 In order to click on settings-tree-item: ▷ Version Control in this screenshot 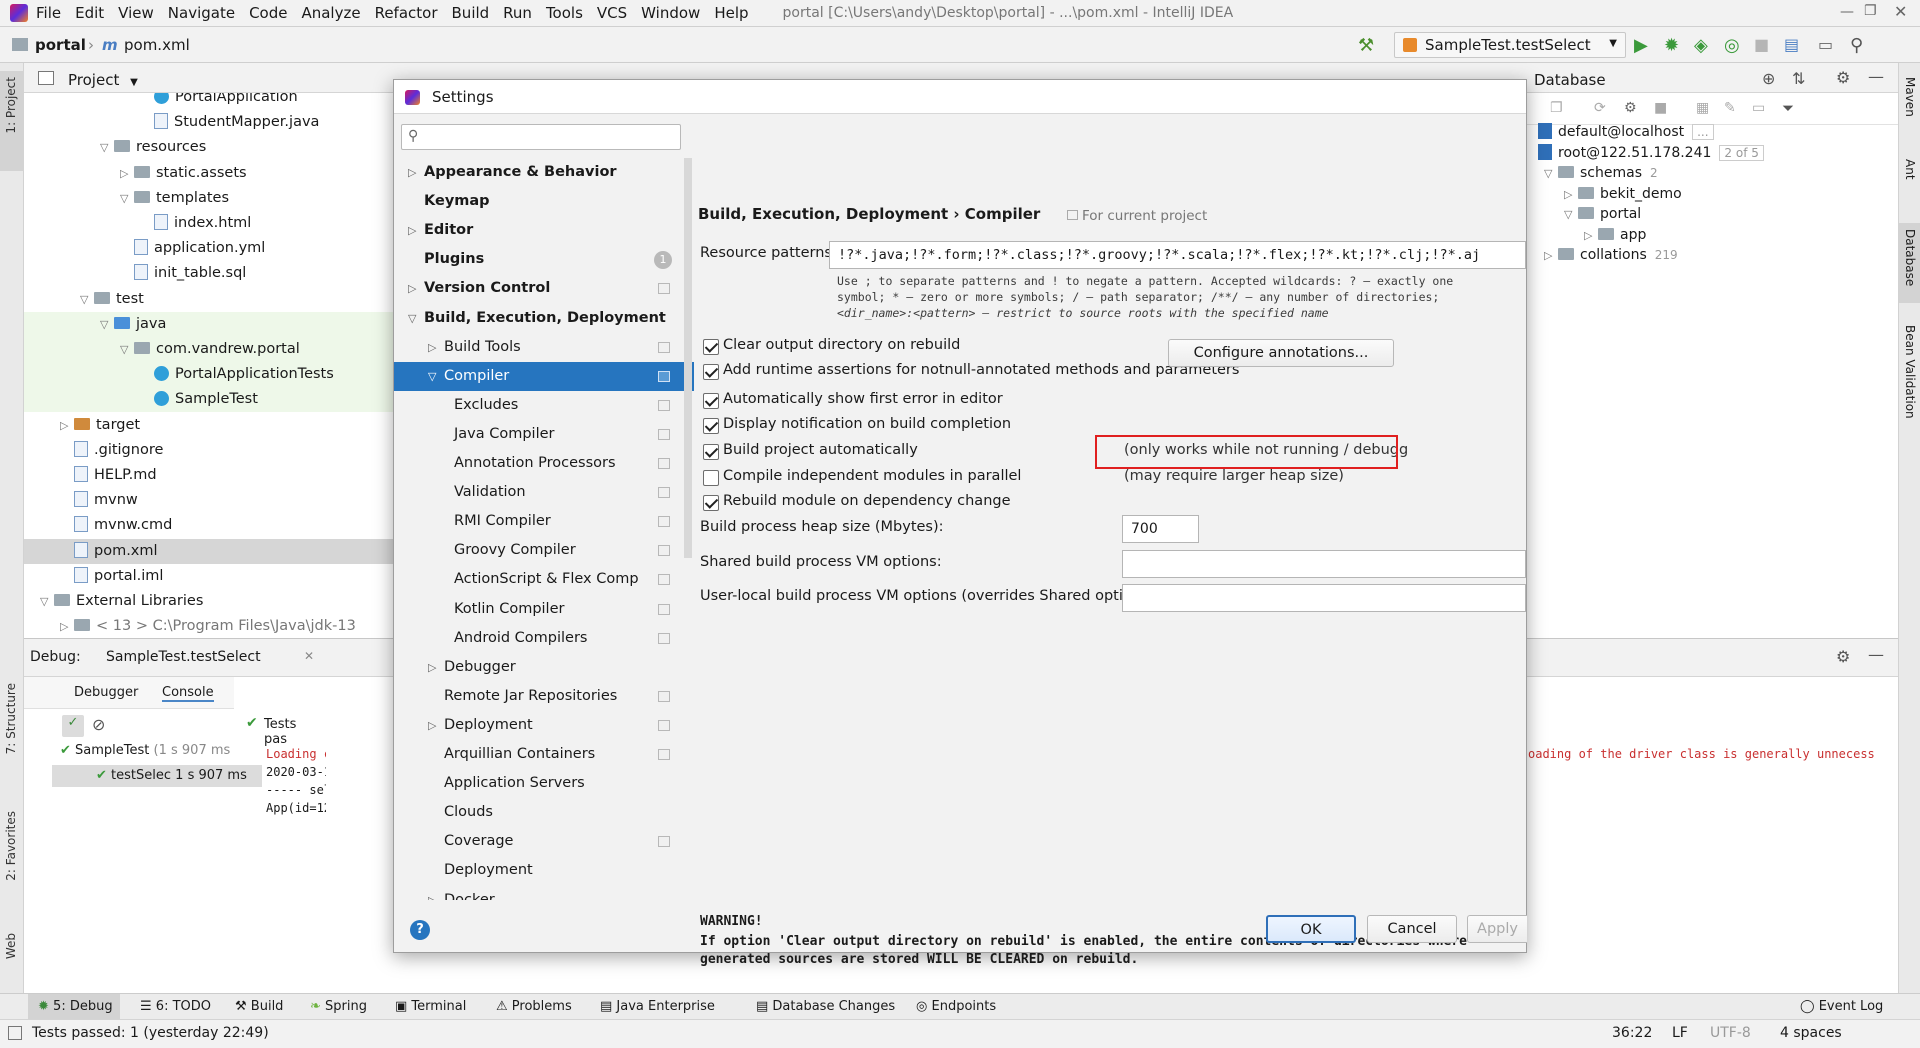, I will do `click(544, 288)`.